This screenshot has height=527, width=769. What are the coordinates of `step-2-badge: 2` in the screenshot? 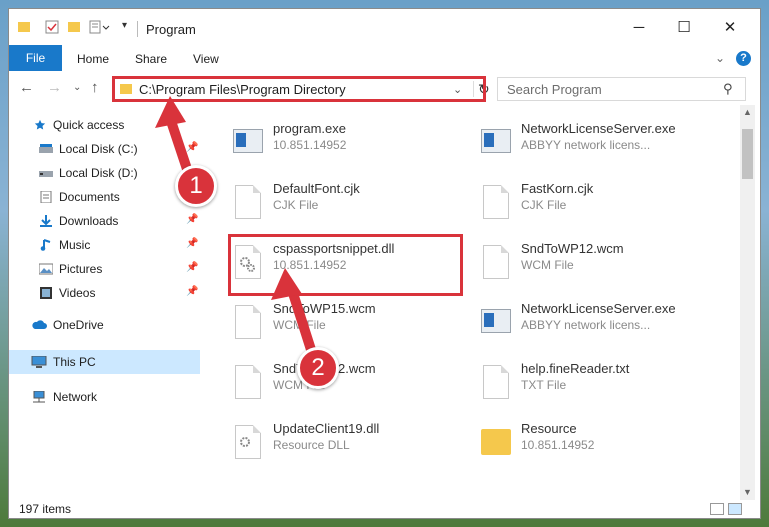 It's located at (318, 368).